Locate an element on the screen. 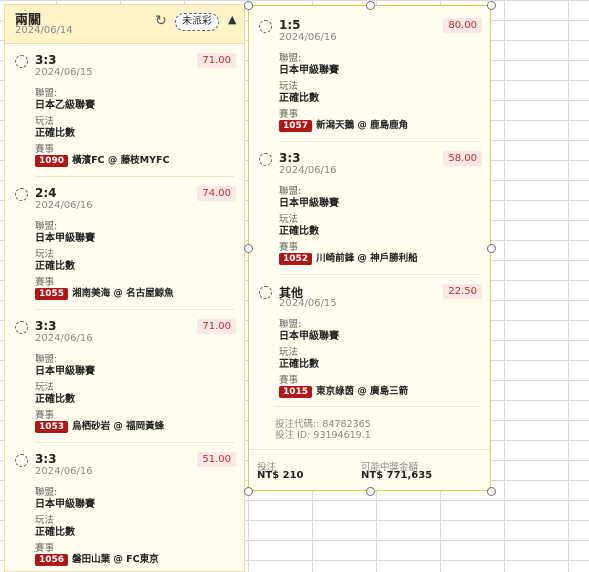 This screenshot has height=572, width=589. match-code: 1056 is located at coordinates (52, 560).